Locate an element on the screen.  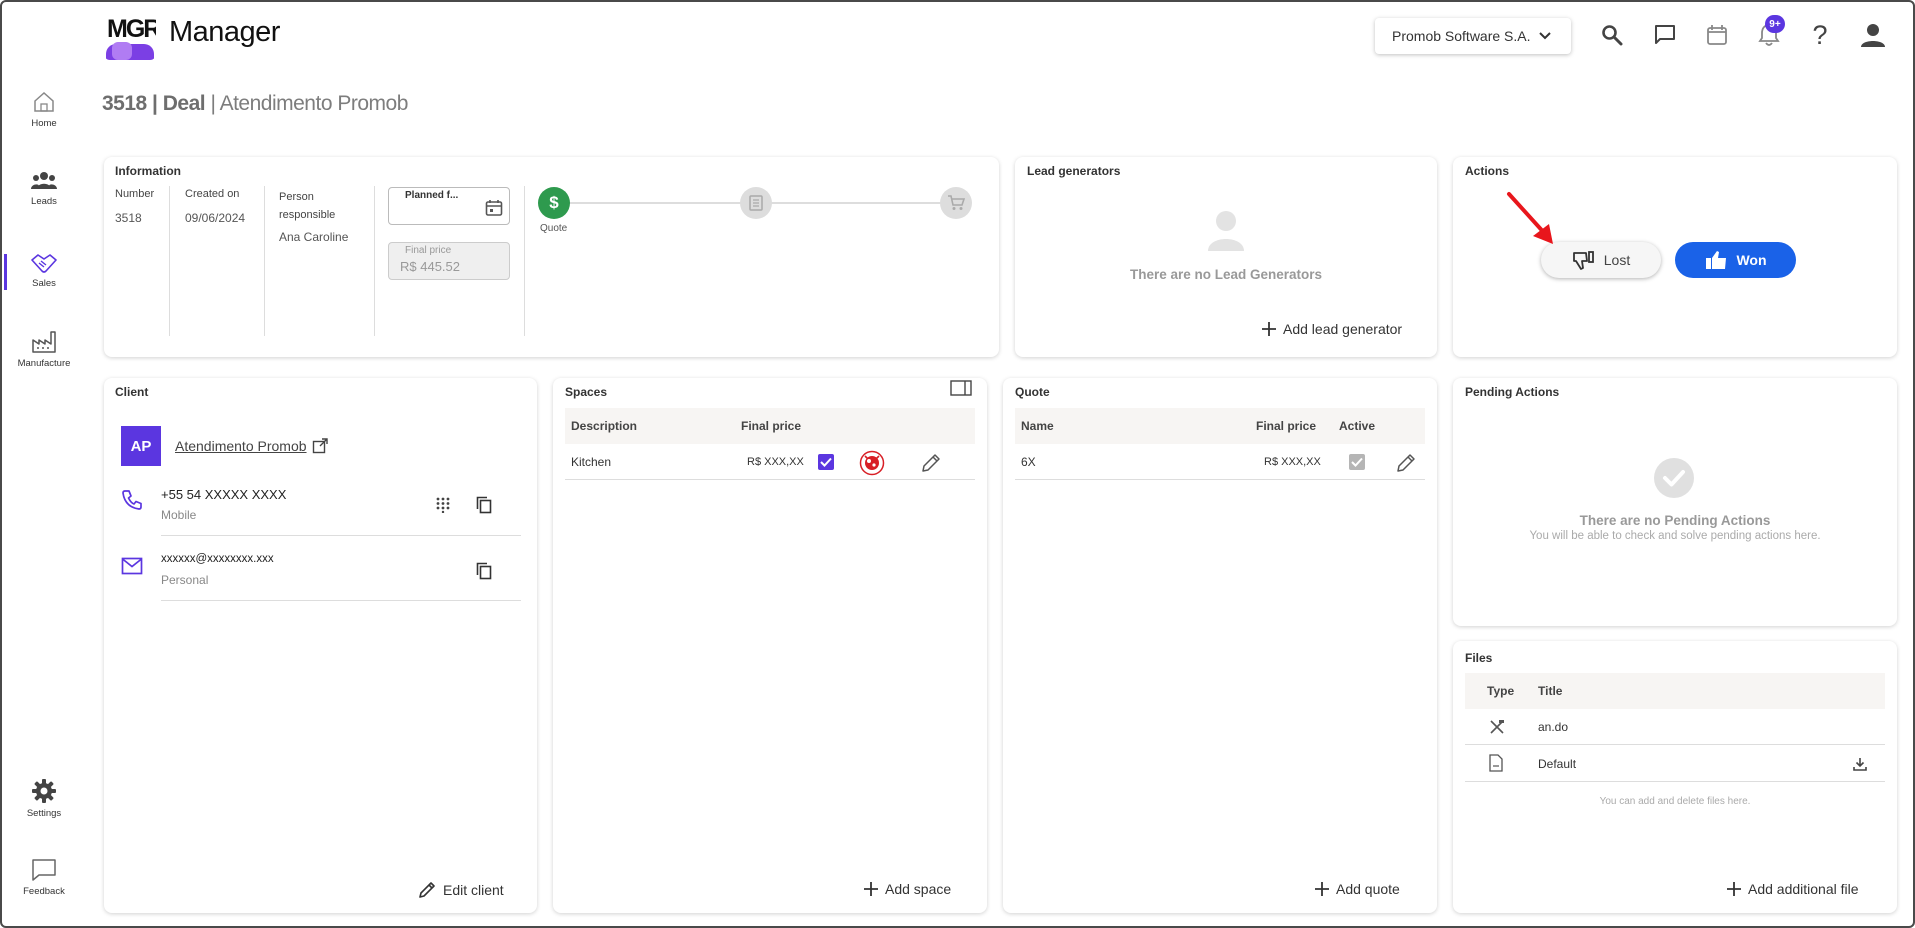
add-quote-button: Add quote is located at coordinates (1357, 889).